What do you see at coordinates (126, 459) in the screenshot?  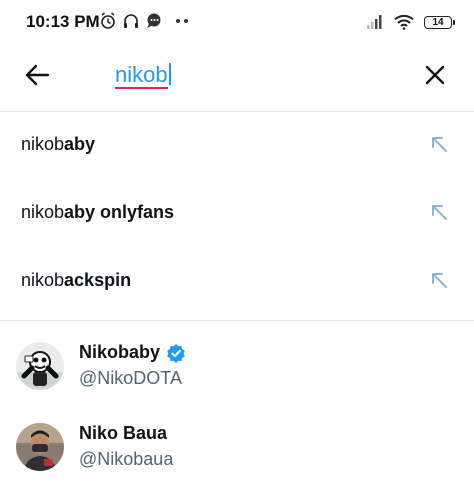 I see `user-handle: @Nikobaua` at bounding box center [126, 459].